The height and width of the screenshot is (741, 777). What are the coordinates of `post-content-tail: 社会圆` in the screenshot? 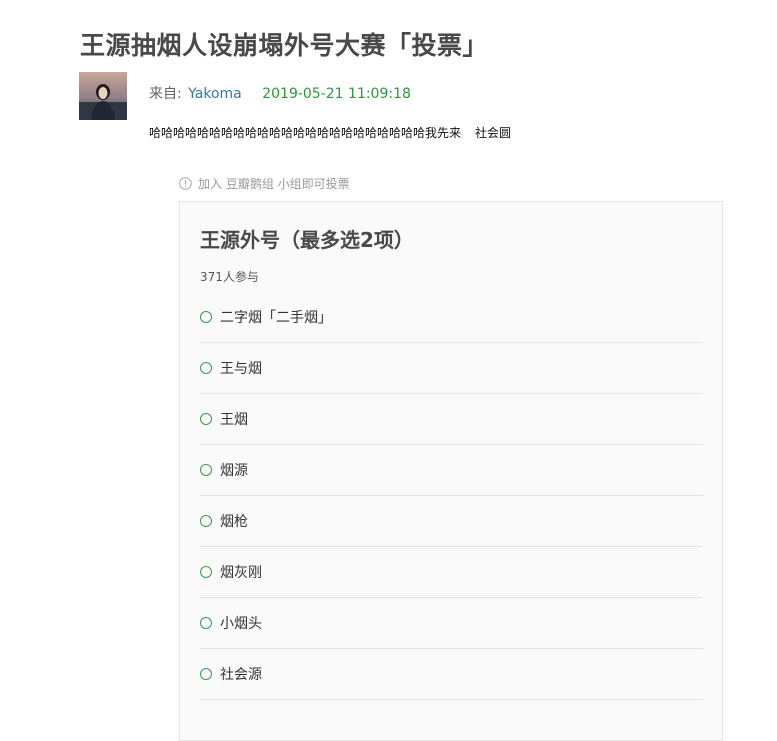 It's located at (493, 133).